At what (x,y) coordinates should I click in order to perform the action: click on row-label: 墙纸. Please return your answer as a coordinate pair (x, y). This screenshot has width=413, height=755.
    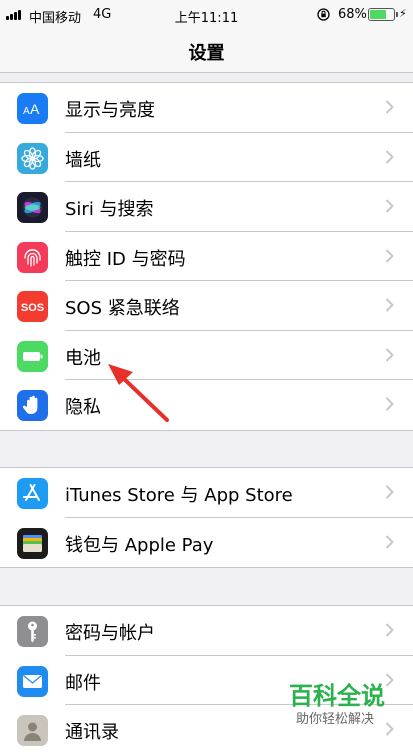
    Looking at the image, I should click on (83, 160).